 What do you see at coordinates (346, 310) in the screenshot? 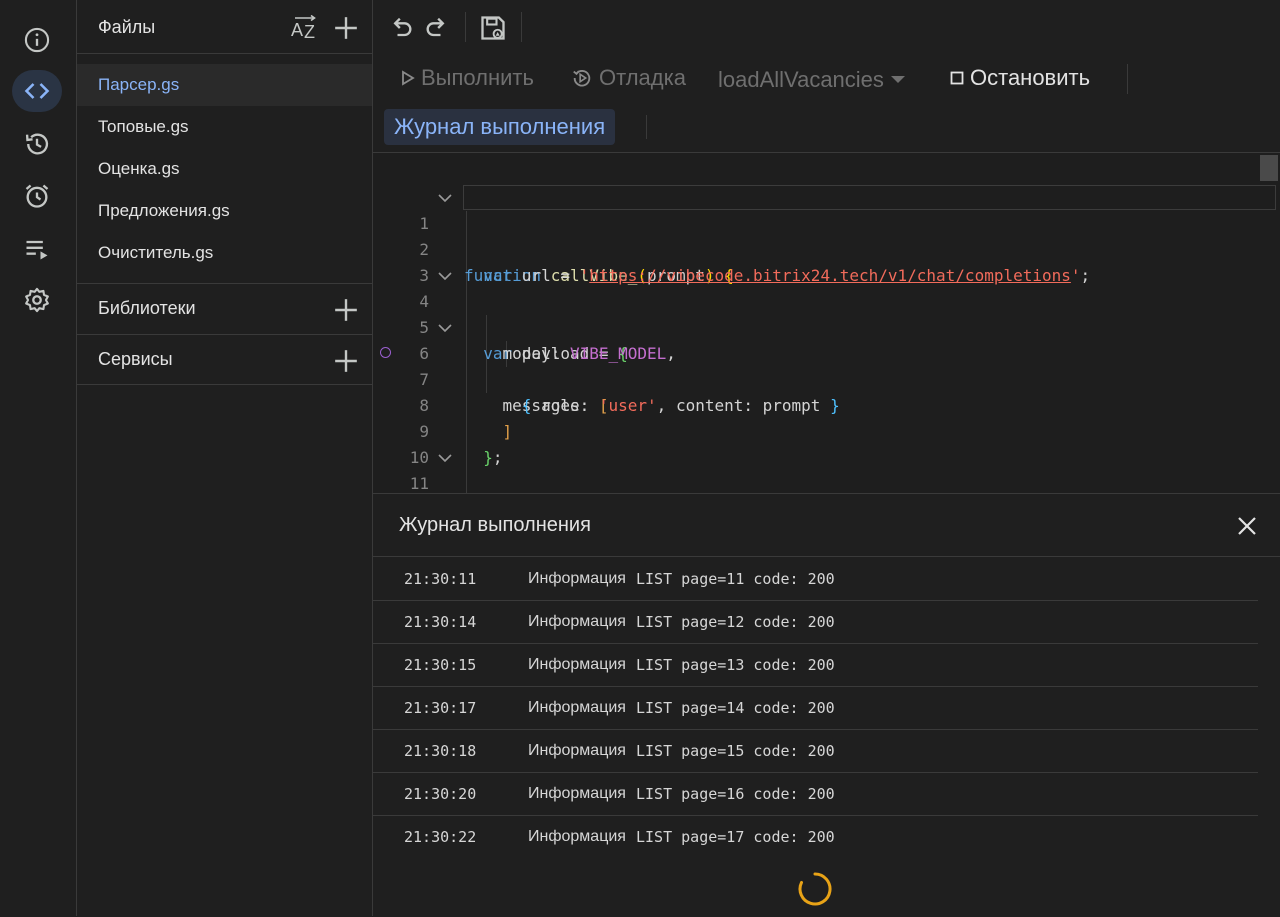
I see `add-library-icon` at bounding box center [346, 310].